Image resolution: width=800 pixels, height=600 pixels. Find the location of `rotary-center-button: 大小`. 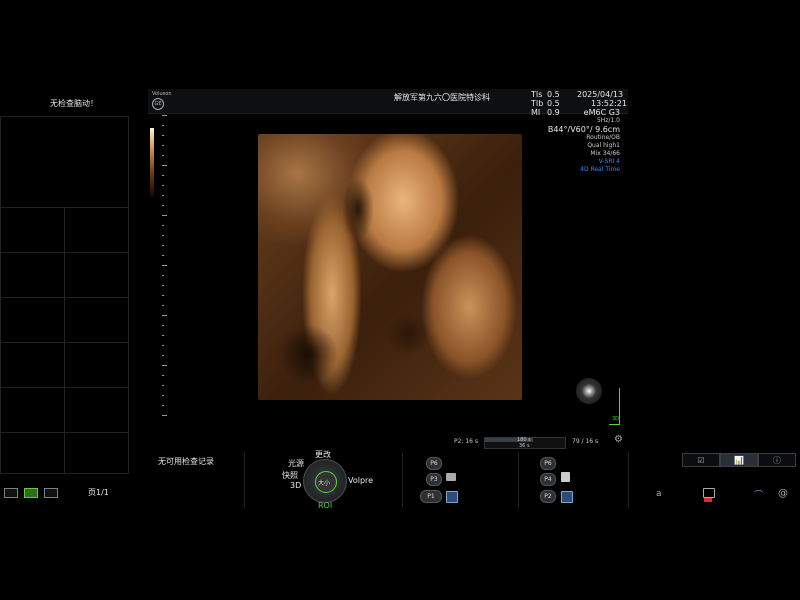

rotary-center-button: 大小 is located at coordinates (326, 482).